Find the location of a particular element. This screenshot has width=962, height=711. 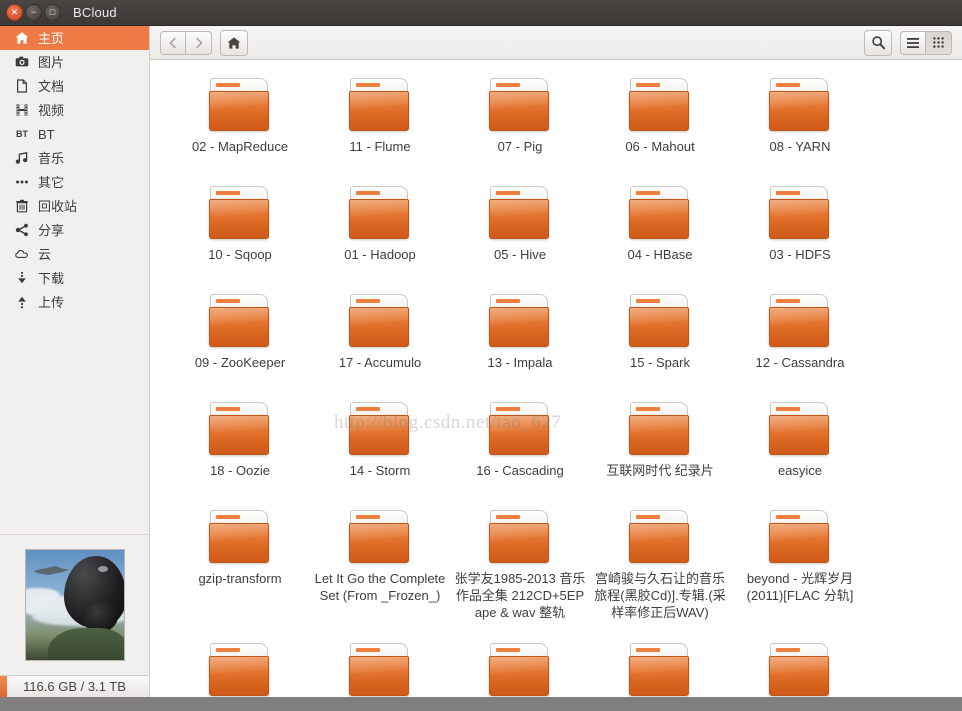

file-name: 15 - Spark is located at coordinates (660, 362).